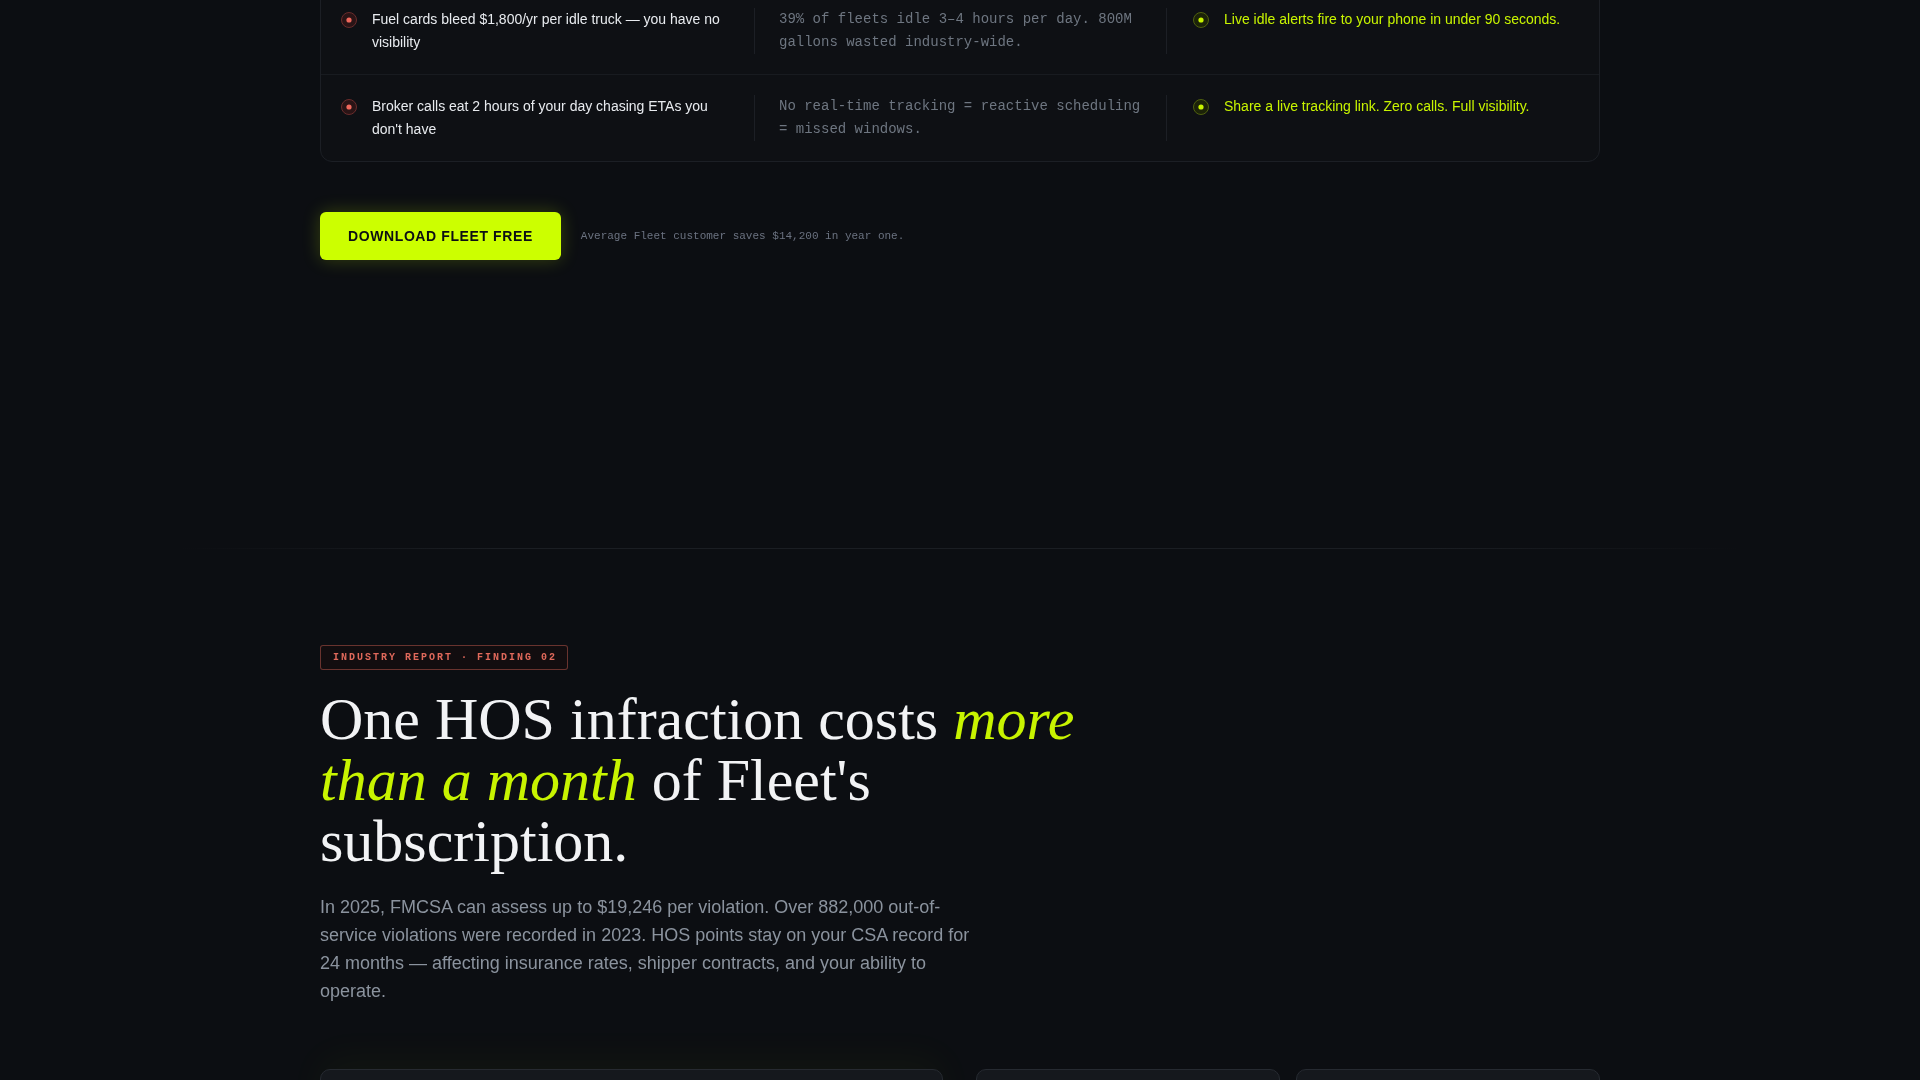  I want to click on comparison-text: Broker calls eat 2 hours of your day chasing ETAs you don't have, so click(540, 118).